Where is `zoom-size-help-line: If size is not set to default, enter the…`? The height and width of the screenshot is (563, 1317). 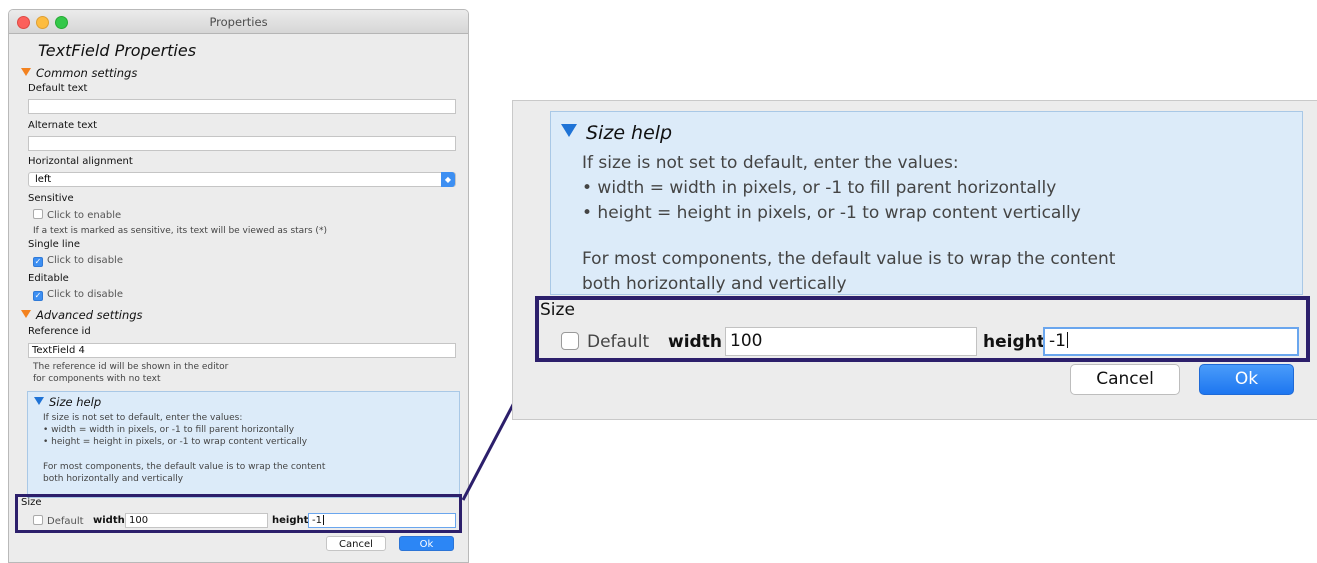
zoom-size-help-line: If size is not set to default, enter the… is located at coordinates (770, 163).